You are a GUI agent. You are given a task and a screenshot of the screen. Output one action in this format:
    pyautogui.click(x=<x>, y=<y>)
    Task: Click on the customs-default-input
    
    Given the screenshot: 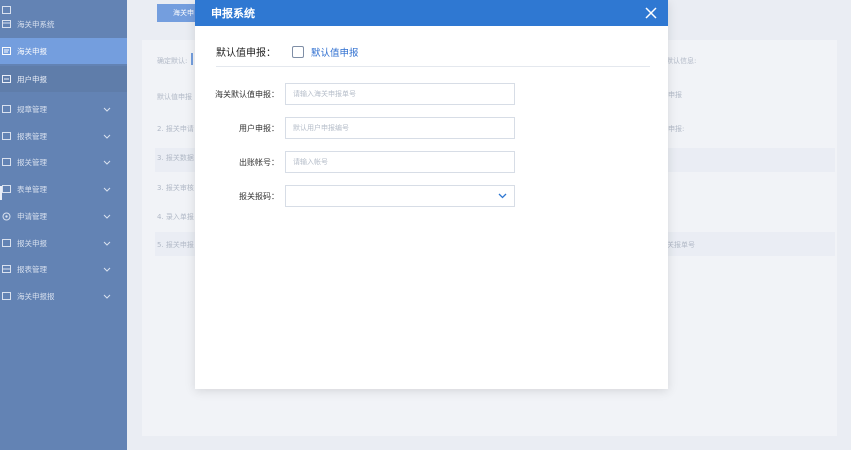 What is the action you would take?
    pyautogui.click(x=400, y=94)
    